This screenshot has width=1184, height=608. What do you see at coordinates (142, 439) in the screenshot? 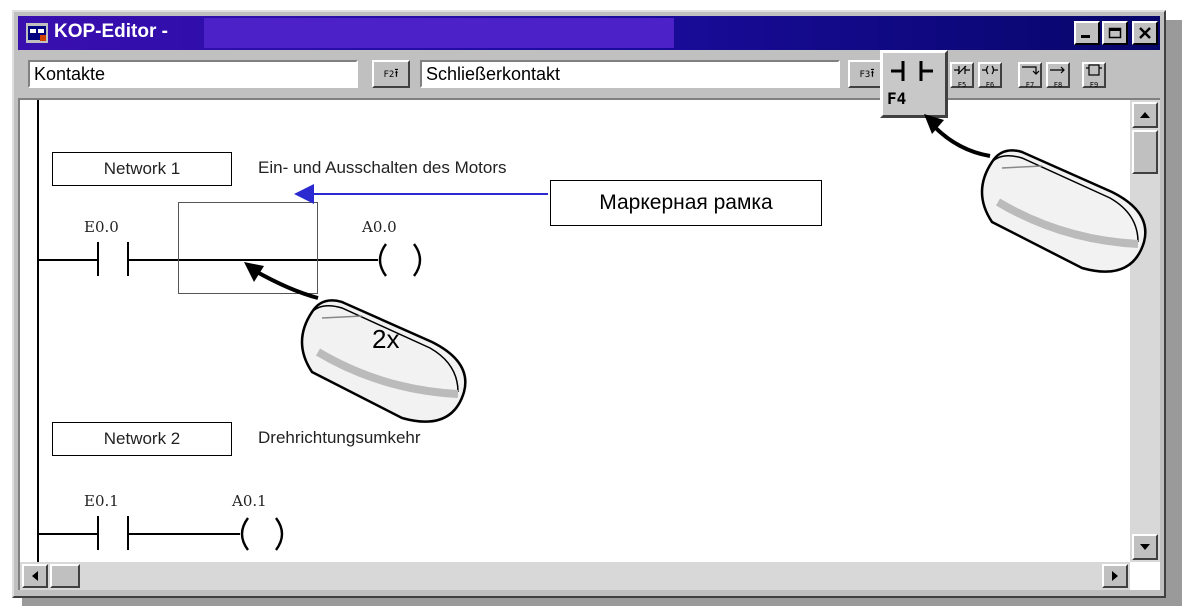
I see `network-2-label: Network 2` at bounding box center [142, 439].